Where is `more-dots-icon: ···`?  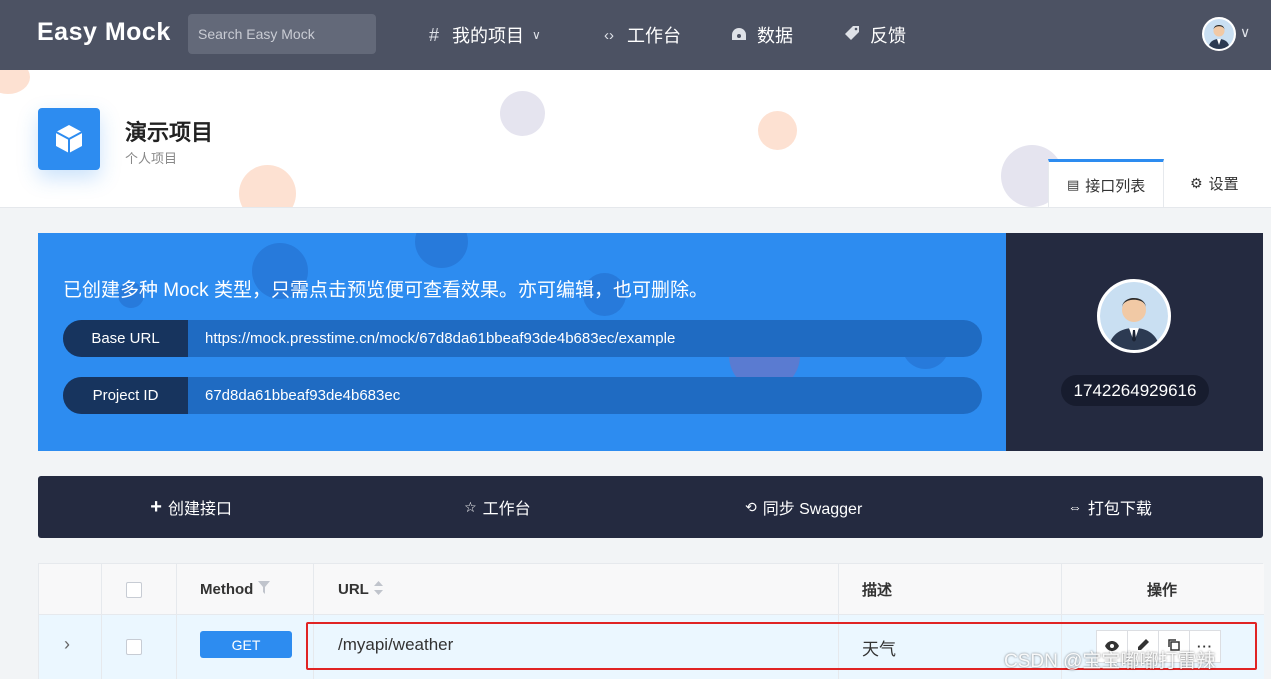
more-dots-icon: ··· is located at coordinates (1205, 646).